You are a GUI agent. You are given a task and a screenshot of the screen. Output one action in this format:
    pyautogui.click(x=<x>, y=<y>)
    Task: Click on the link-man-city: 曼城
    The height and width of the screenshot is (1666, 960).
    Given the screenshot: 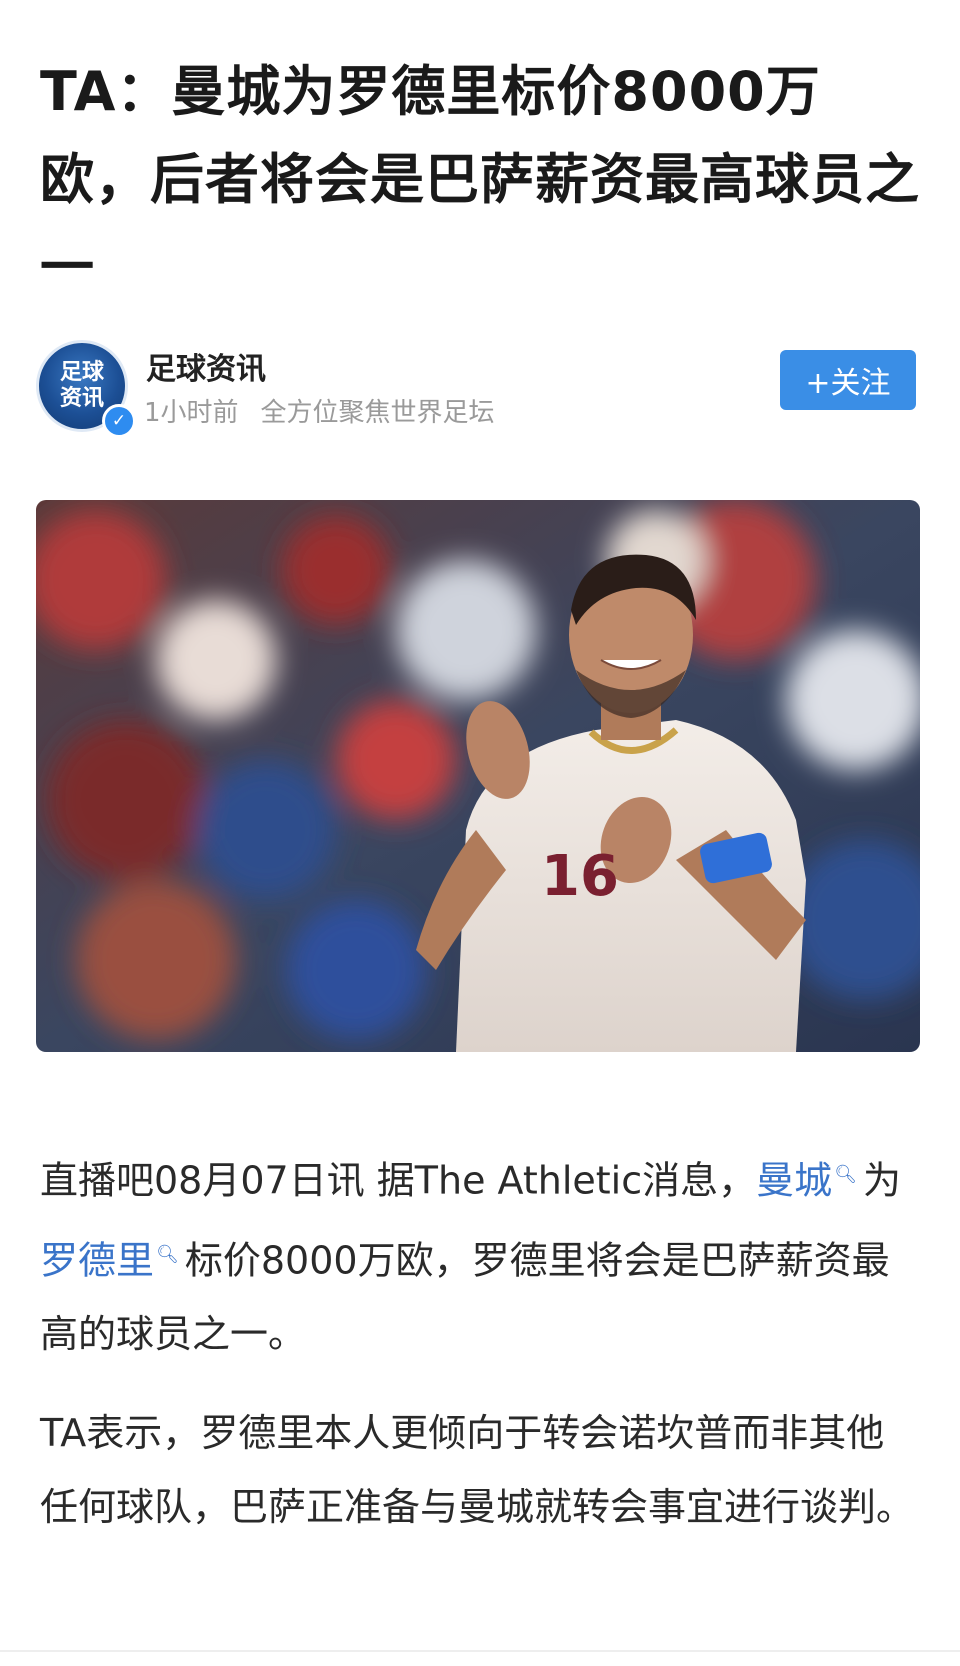 What is the action you would take?
    pyautogui.click(x=794, y=1181)
    